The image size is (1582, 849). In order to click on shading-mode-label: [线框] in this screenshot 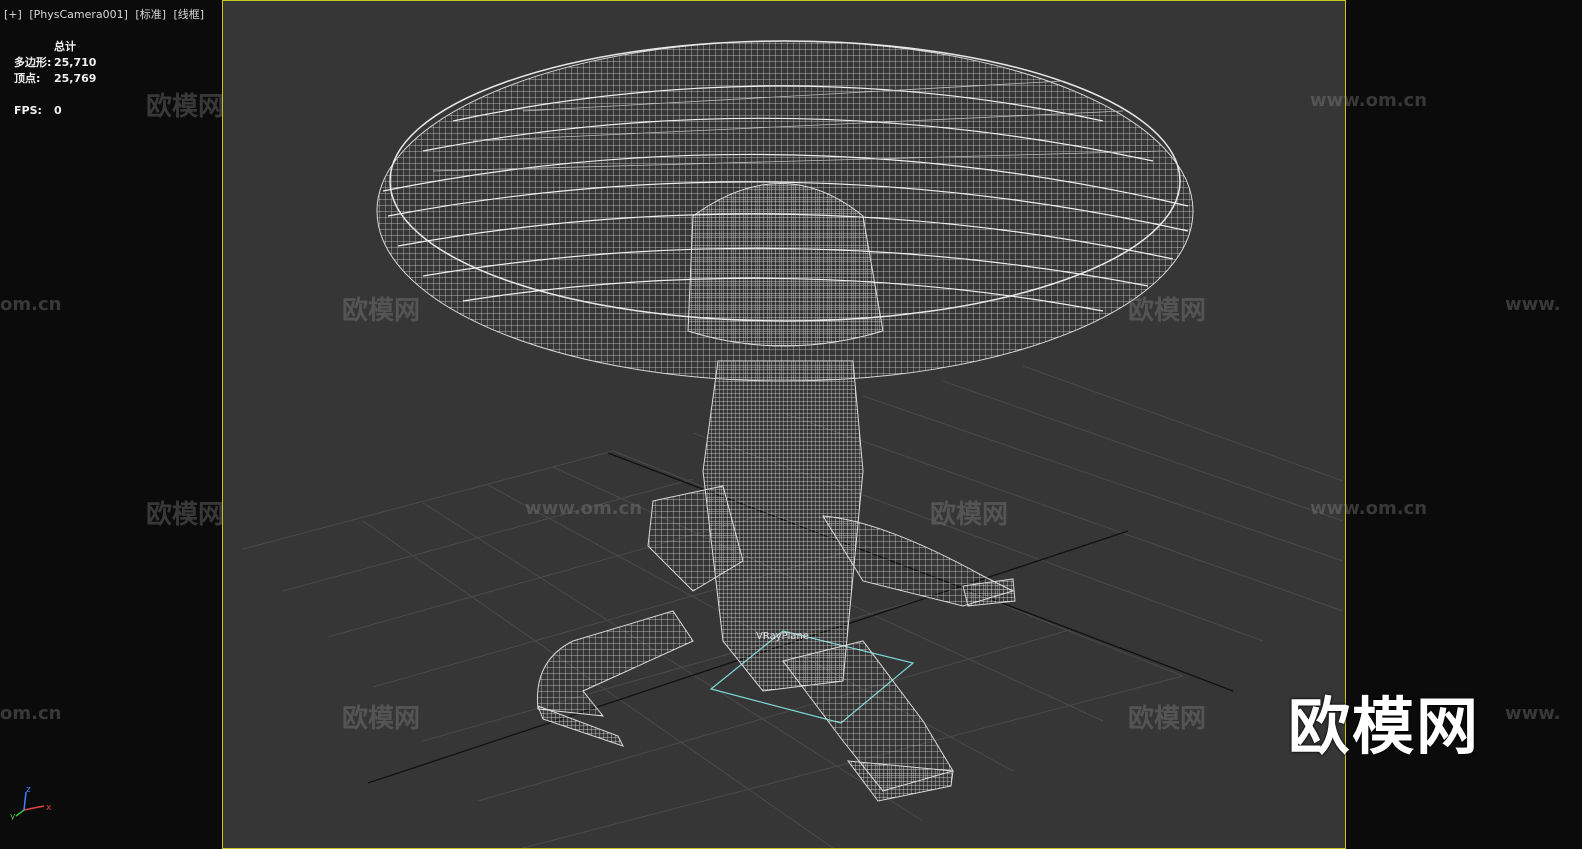, I will do `click(189, 14)`.